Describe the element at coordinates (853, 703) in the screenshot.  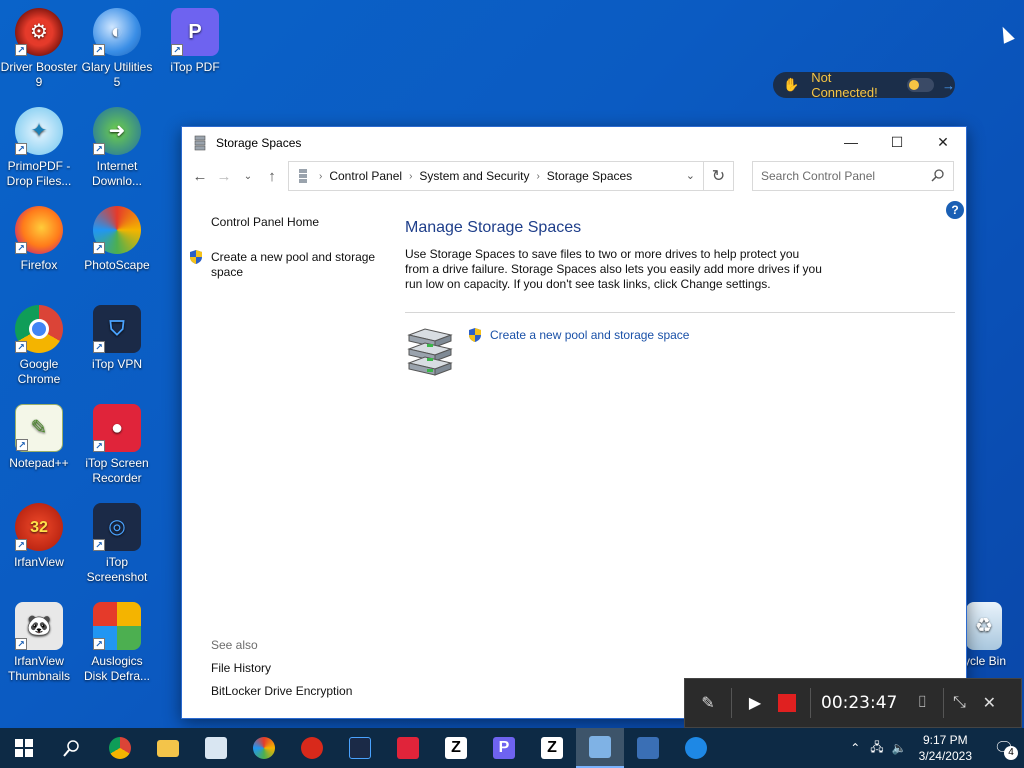
I see `screen-recorder-toolbar: ✎ ▶ 00:23:47 ⌷ ⤡ ✕` at that location.